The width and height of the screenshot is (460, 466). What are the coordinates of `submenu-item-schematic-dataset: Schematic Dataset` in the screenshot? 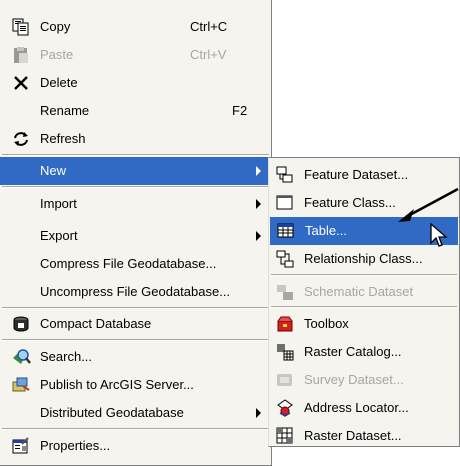 It's located at (364, 292).